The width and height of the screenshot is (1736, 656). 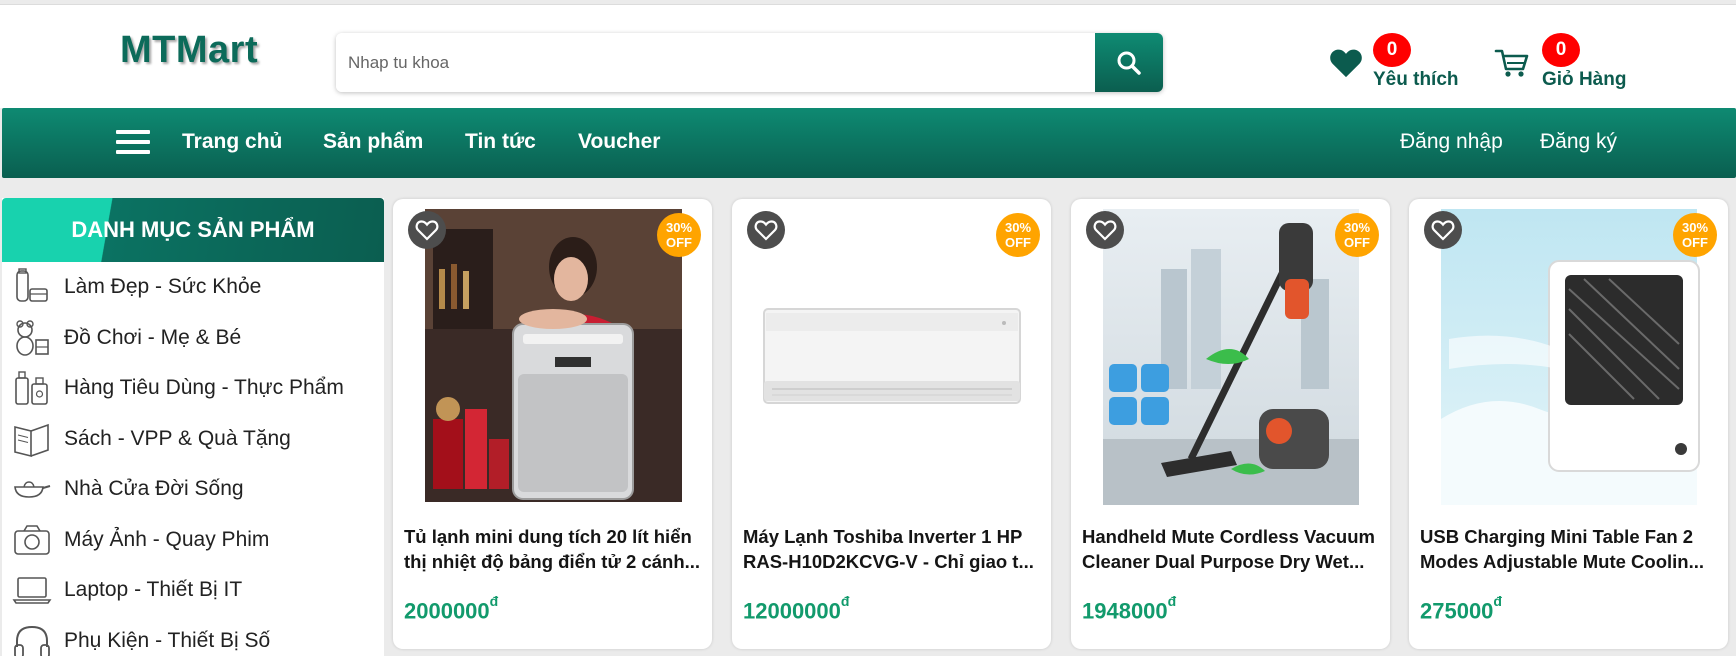 What do you see at coordinates (177, 438) in the screenshot?
I see `category-label: Sách - VPP & Quà Tặng` at bounding box center [177, 438].